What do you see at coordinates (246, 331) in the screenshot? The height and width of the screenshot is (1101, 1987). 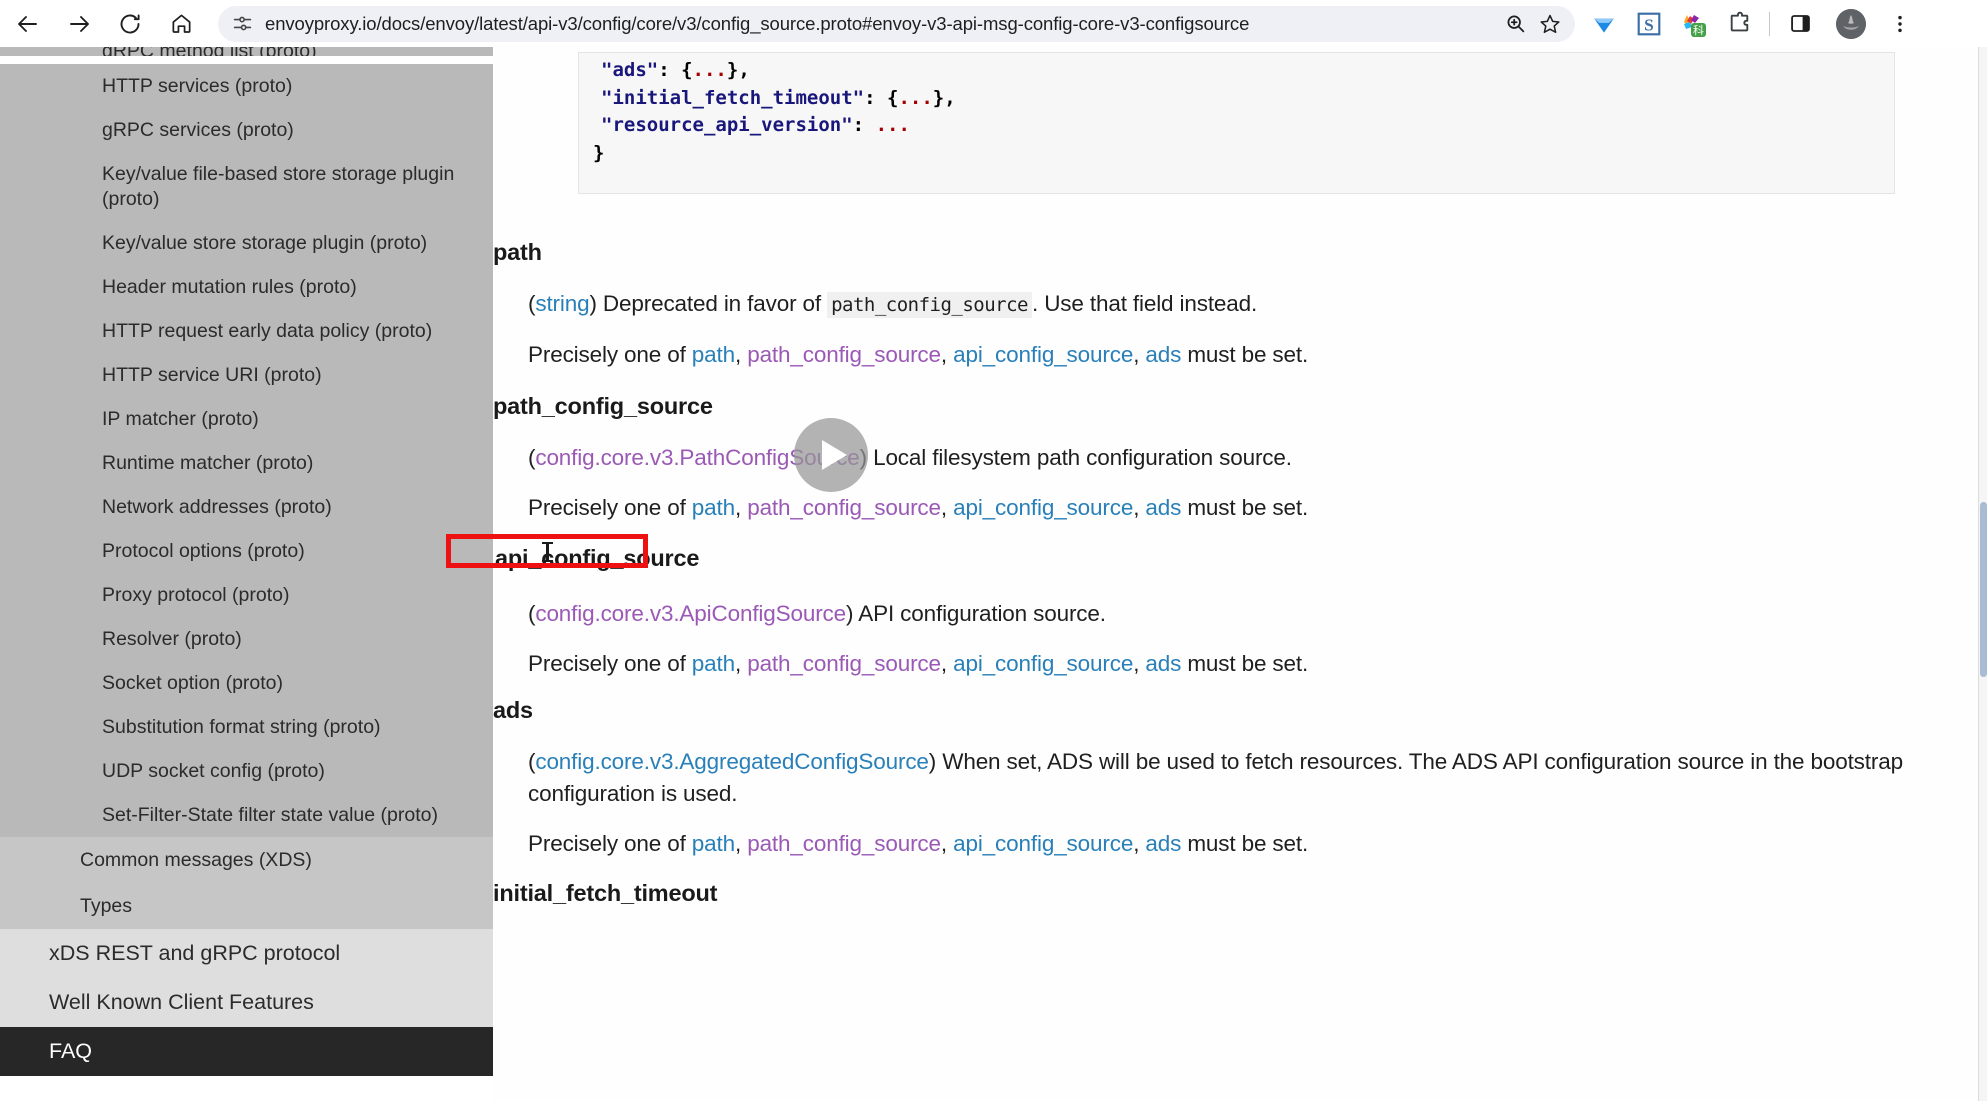 I see `sidebar-item-http-request-early-data-policy: HTTP request early data policy (proto)` at bounding box center [246, 331].